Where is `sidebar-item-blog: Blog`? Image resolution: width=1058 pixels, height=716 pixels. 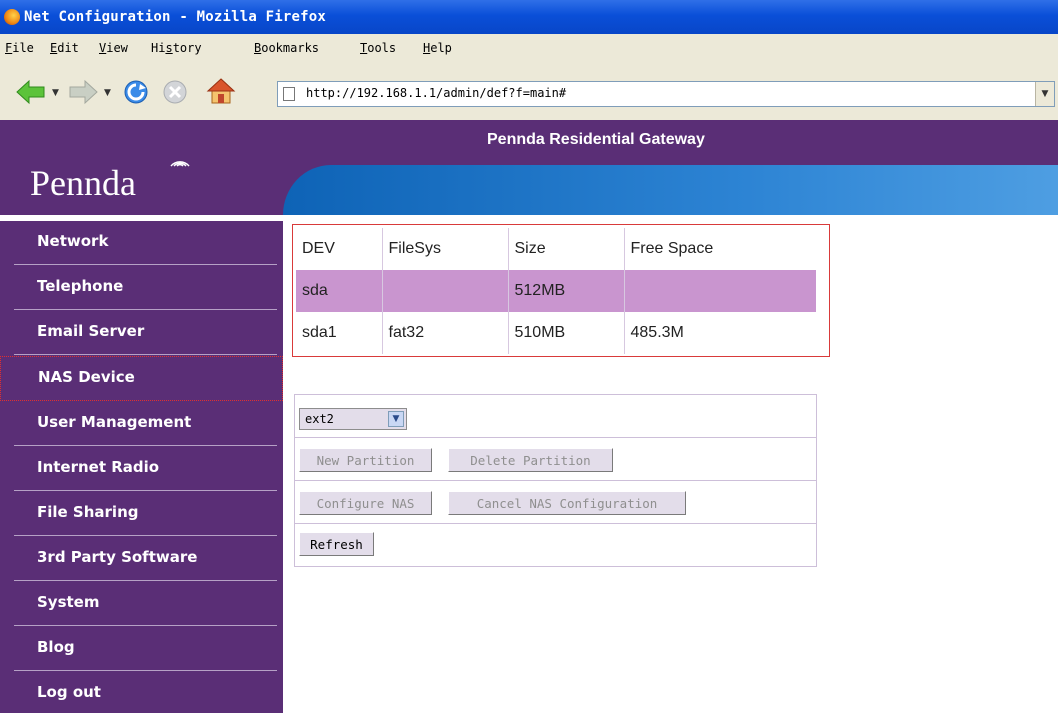
sidebar-item-blog: Blog is located at coordinates (141, 649).